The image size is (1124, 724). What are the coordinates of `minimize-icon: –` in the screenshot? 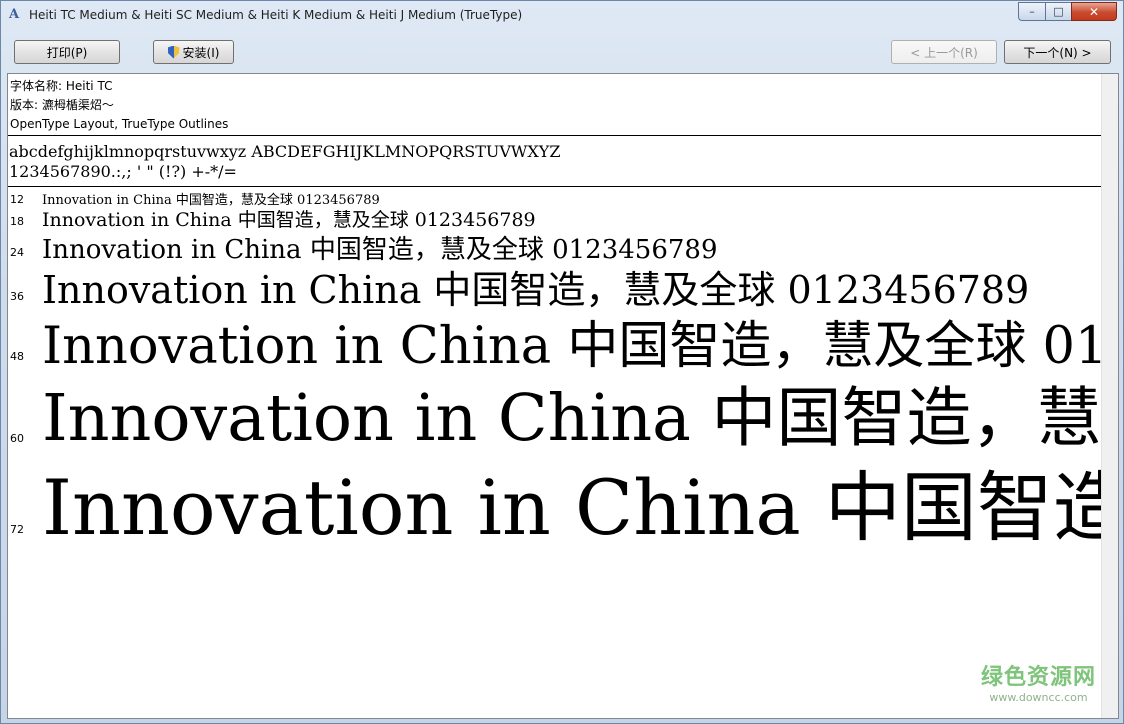 It's located at (1032, 11).